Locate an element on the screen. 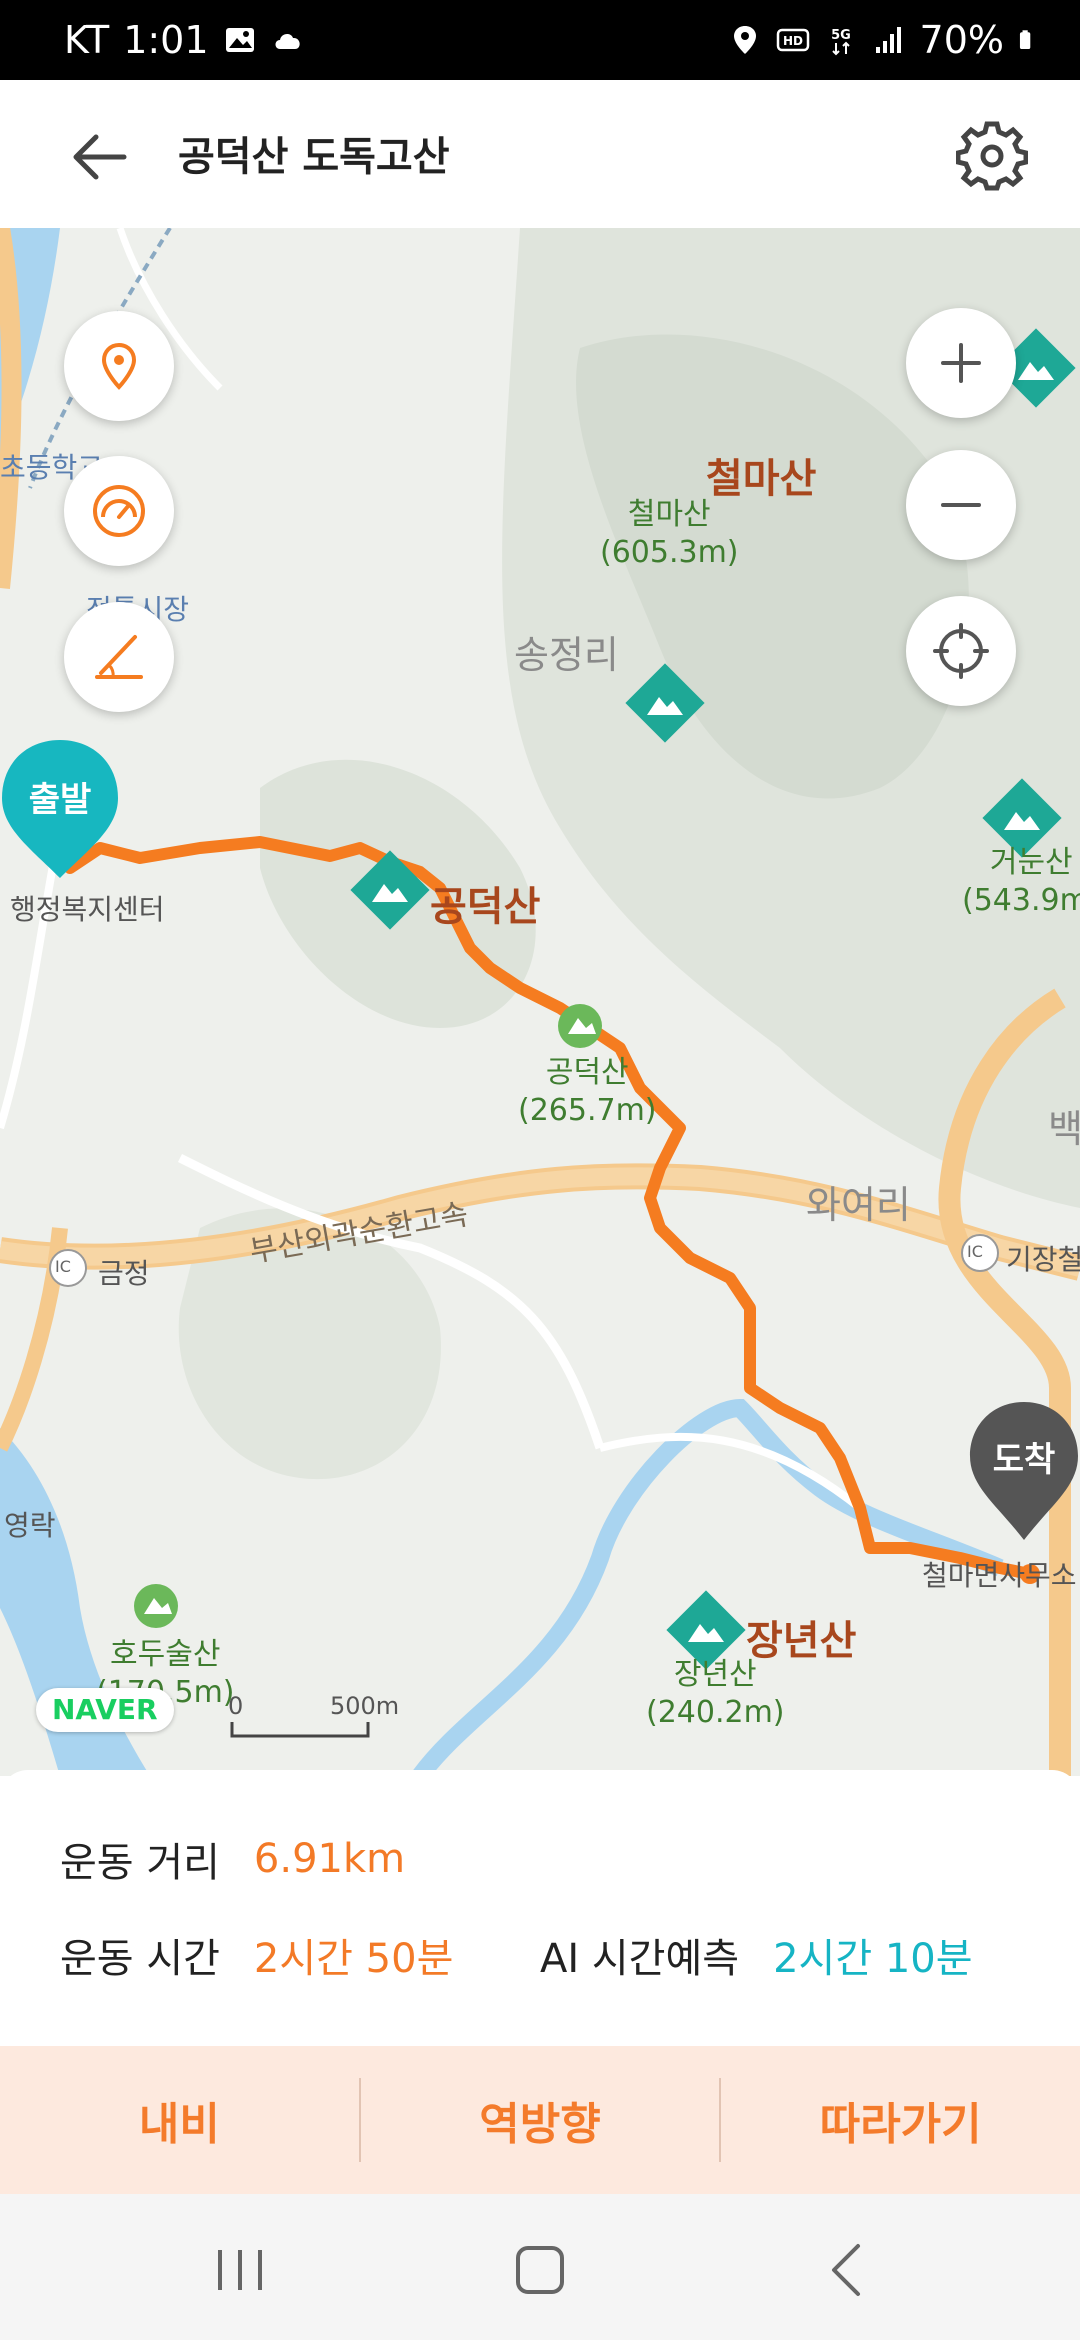 This screenshot has height=2340, width=1080. signal-icon is located at coordinates (888, 40).